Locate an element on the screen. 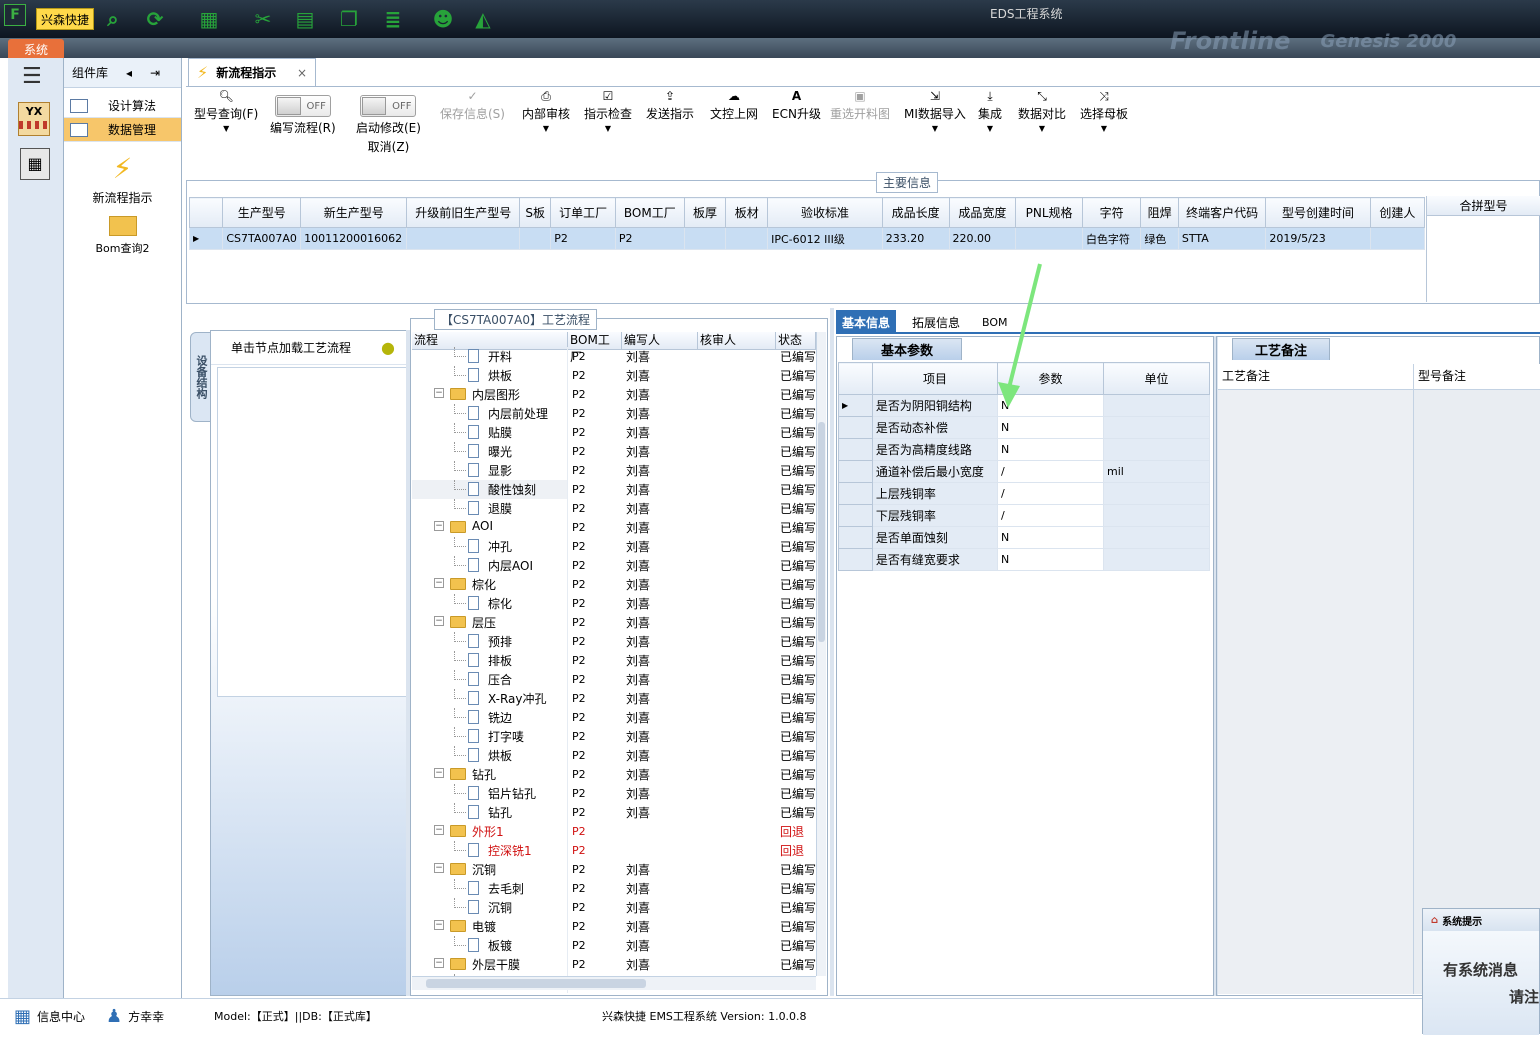  internal-review-button: ⎙ 内部审核 ▼ is located at coordinates (546, 111).